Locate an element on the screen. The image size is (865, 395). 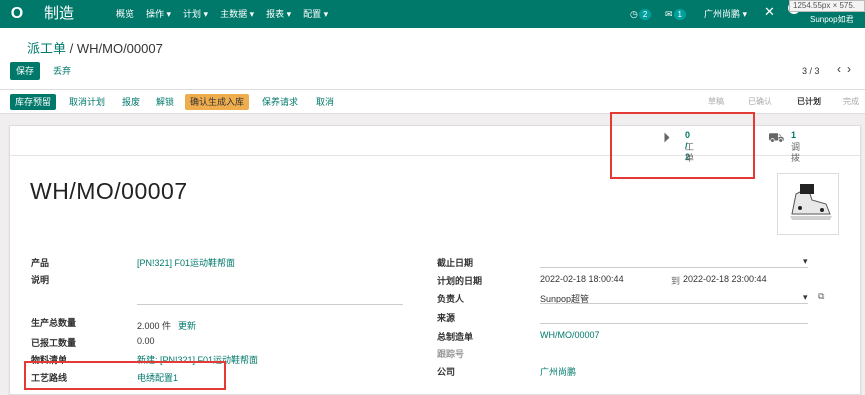
company-switcher: 广州尚鹏 ▾ is located at coordinates (725, 14).